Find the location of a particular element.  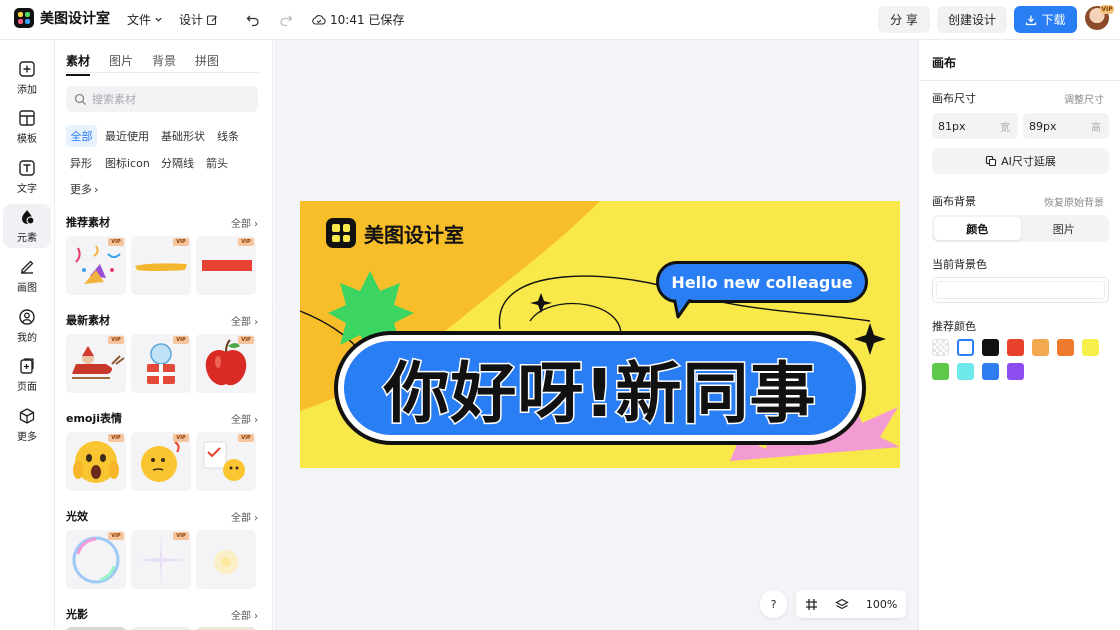

rail-item-add: 添加 is located at coordinates (27, 78).